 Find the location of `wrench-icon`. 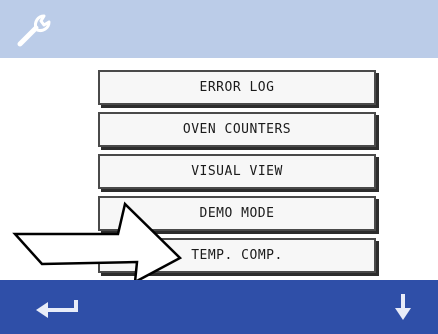

wrench-icon is located at coordinates (34, 30).